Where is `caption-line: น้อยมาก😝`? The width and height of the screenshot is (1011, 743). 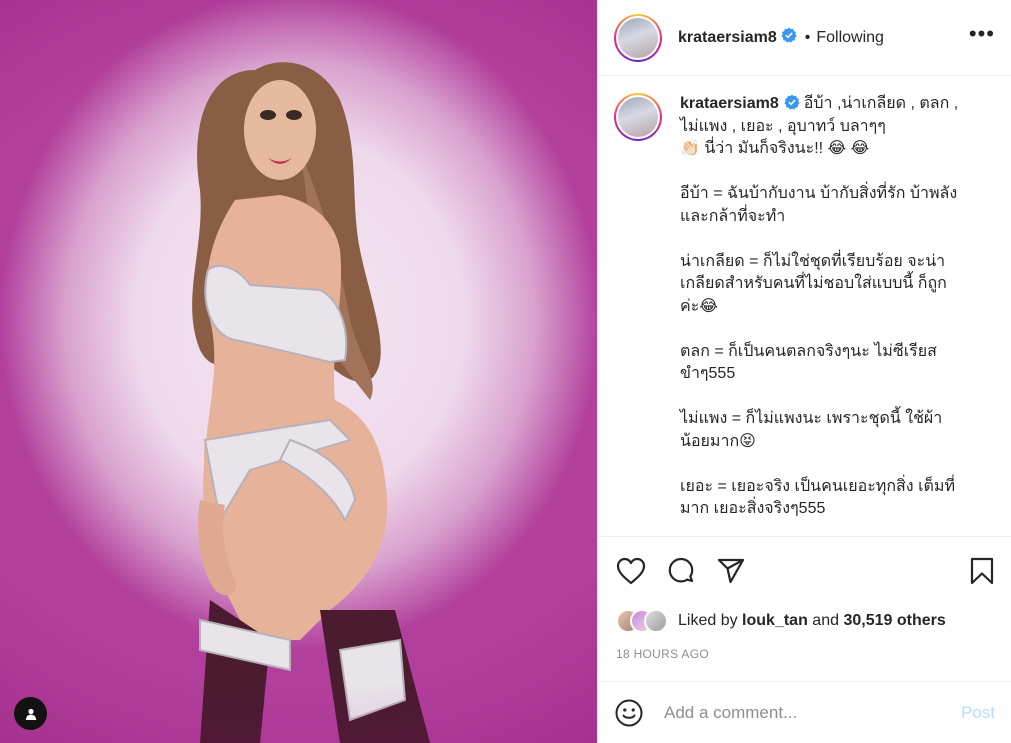
caption-line: น้อยมาก😝 is located at coordinates (718, 441).